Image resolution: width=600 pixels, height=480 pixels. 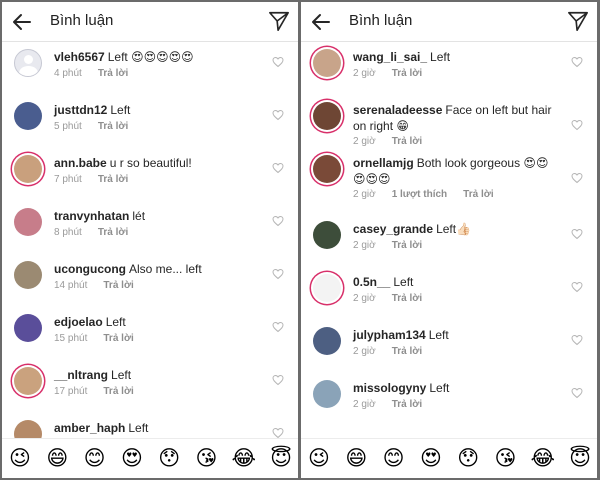 I want to click on comment-username: __nltrang, so click(x=81, y=375).